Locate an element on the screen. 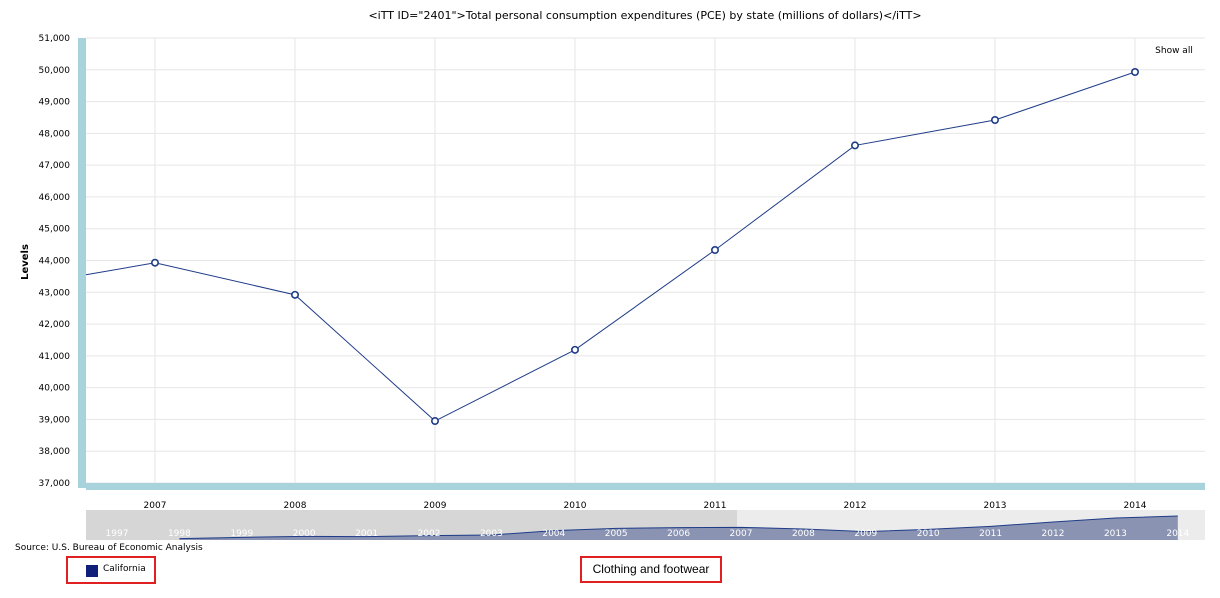  navigator-year-label: 2006 is located at coordinates (678, 534).